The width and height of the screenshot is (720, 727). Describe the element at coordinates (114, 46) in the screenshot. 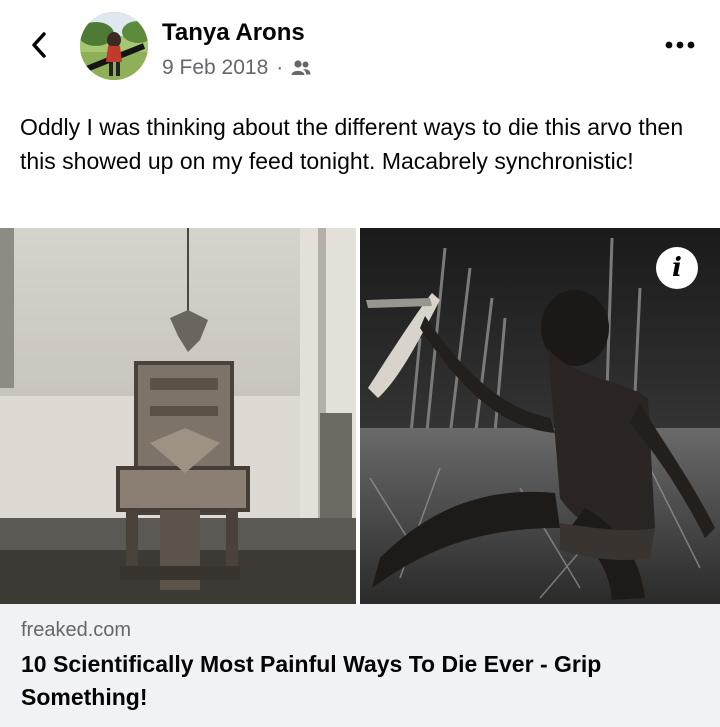

I see `avatar` at that location.